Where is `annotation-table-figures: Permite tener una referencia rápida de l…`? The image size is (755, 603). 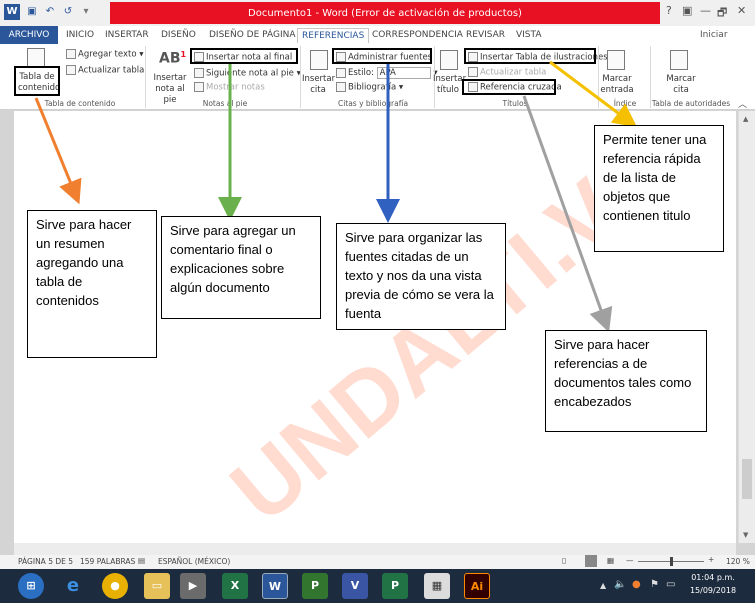 annotation-table-figures: Permite tener una referencia rápida de l… is located at coordinates (659, 188).